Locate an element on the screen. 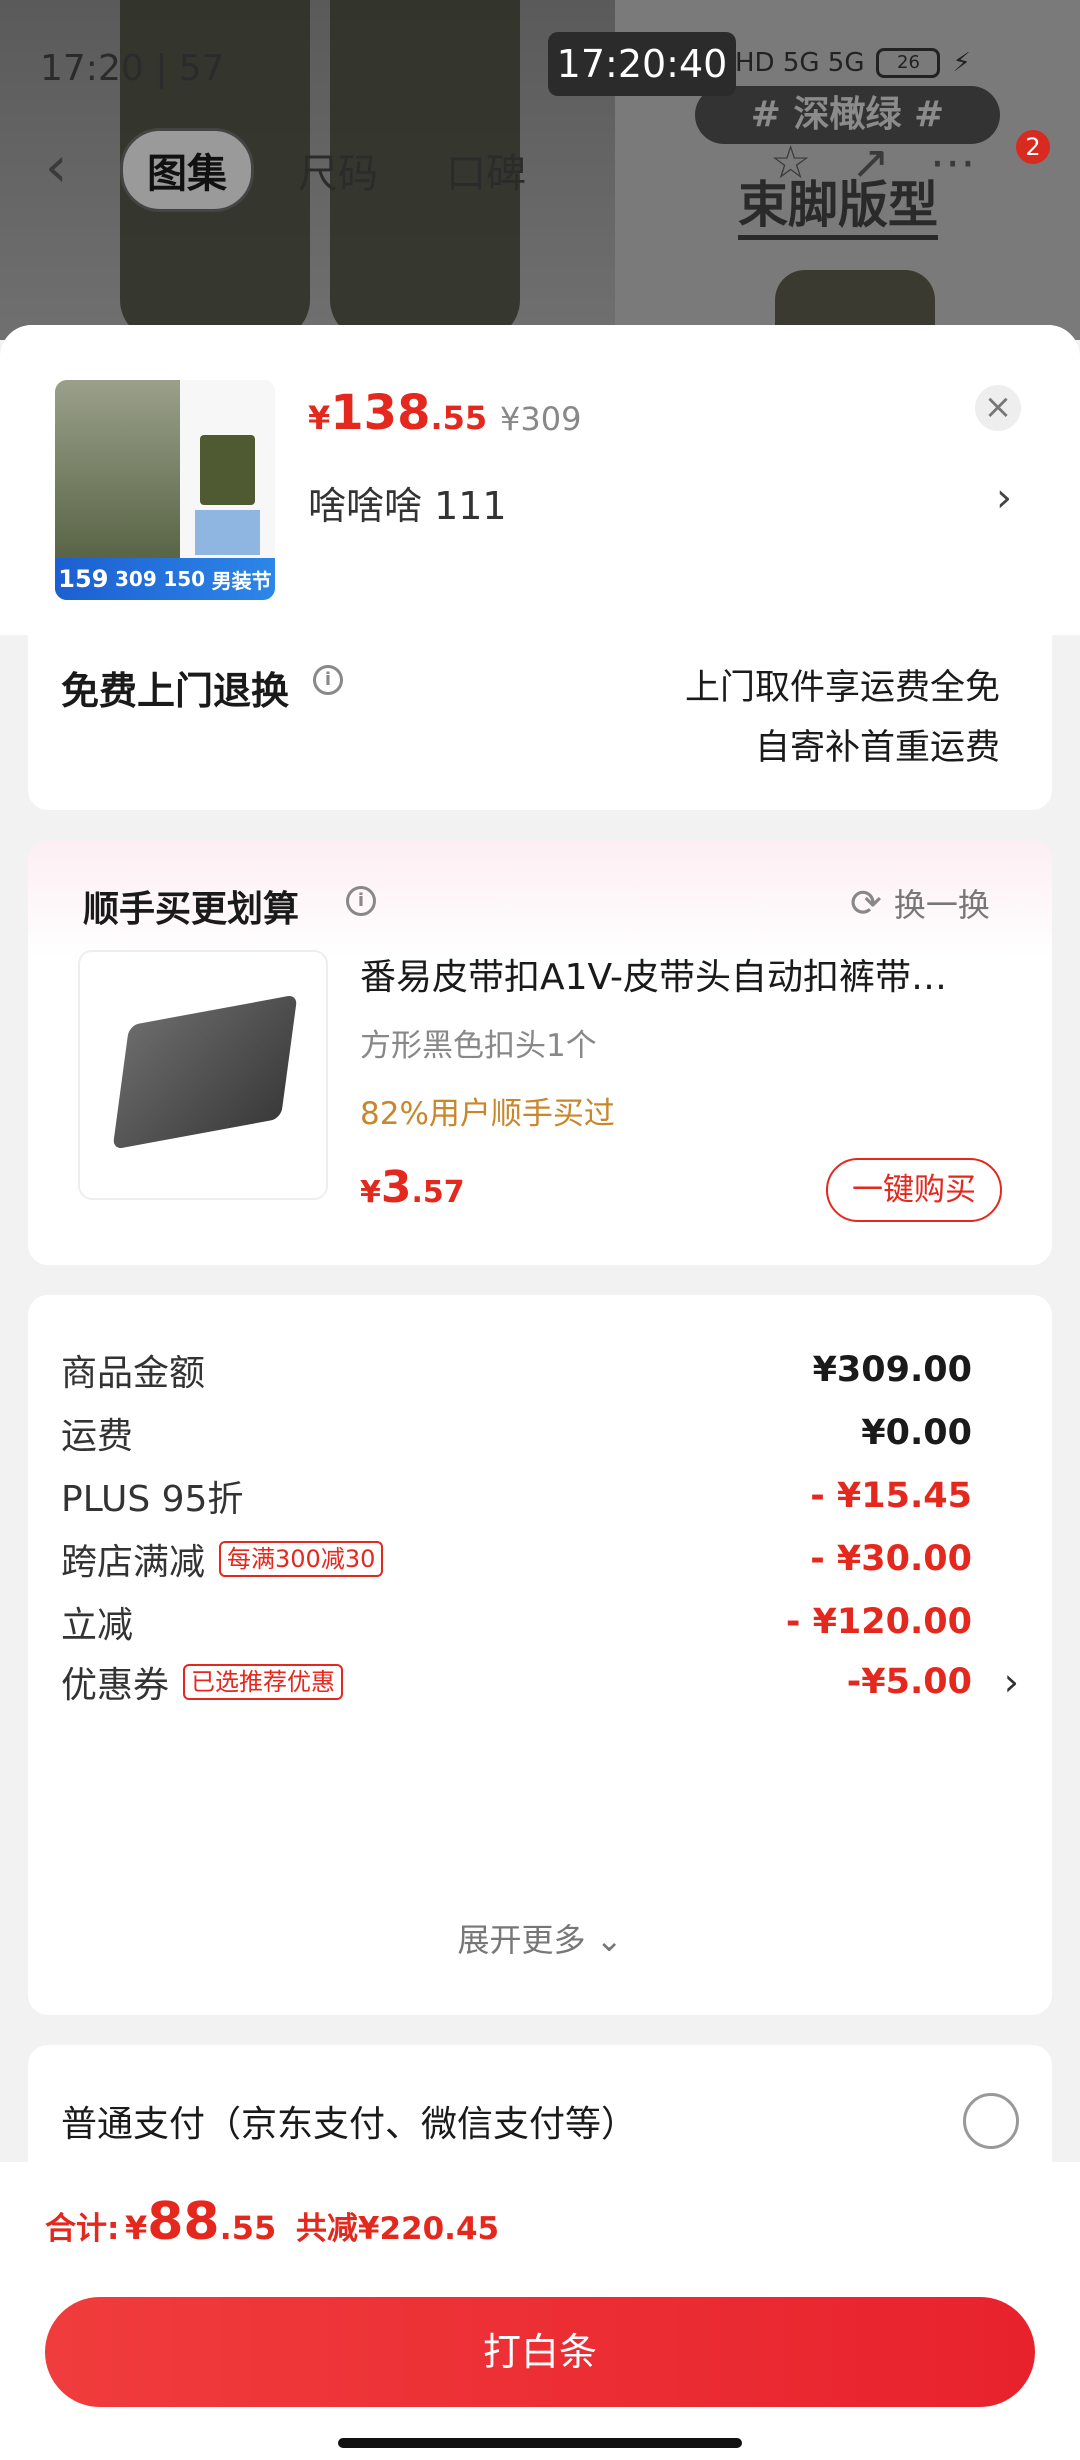 This screenshot has width=1080, height=2460. tab-reviews: 口碑 is located at coordinates (486, 170).